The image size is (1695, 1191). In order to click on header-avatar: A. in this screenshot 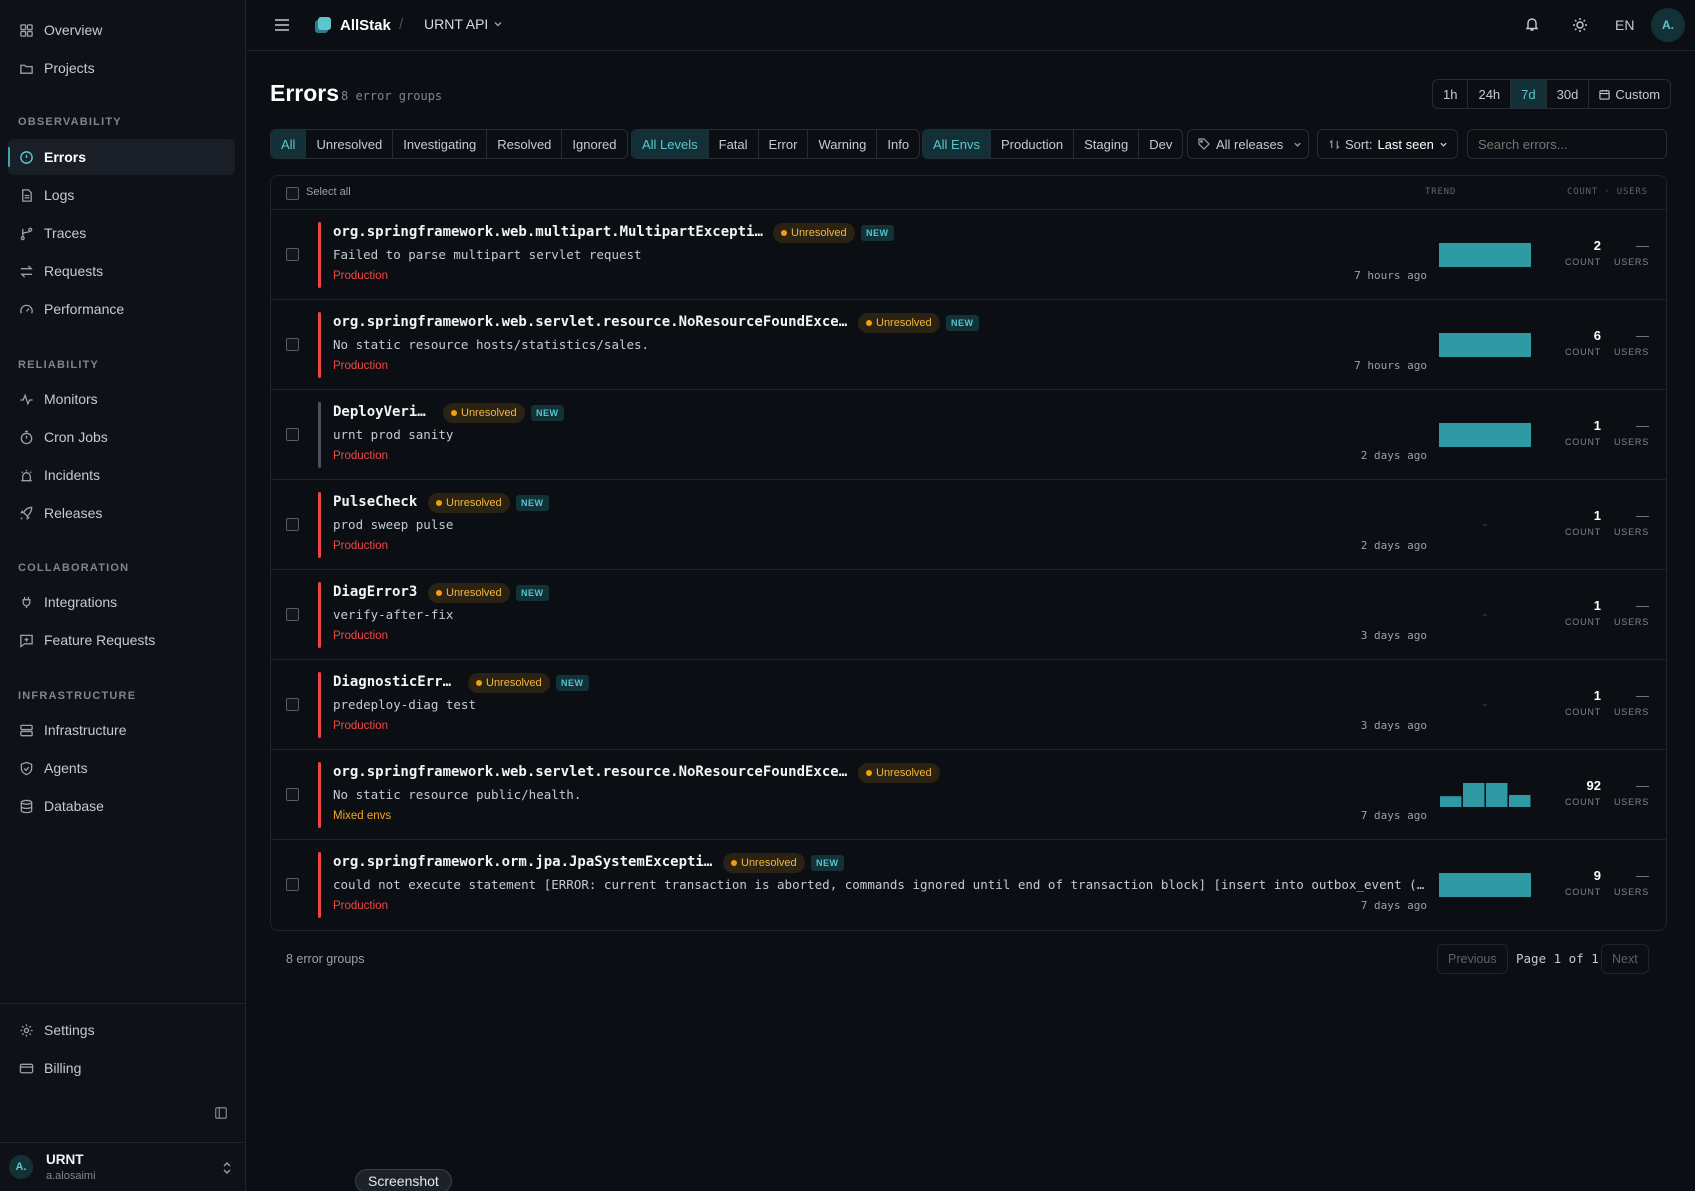, I will do `click(1668, 25)`.